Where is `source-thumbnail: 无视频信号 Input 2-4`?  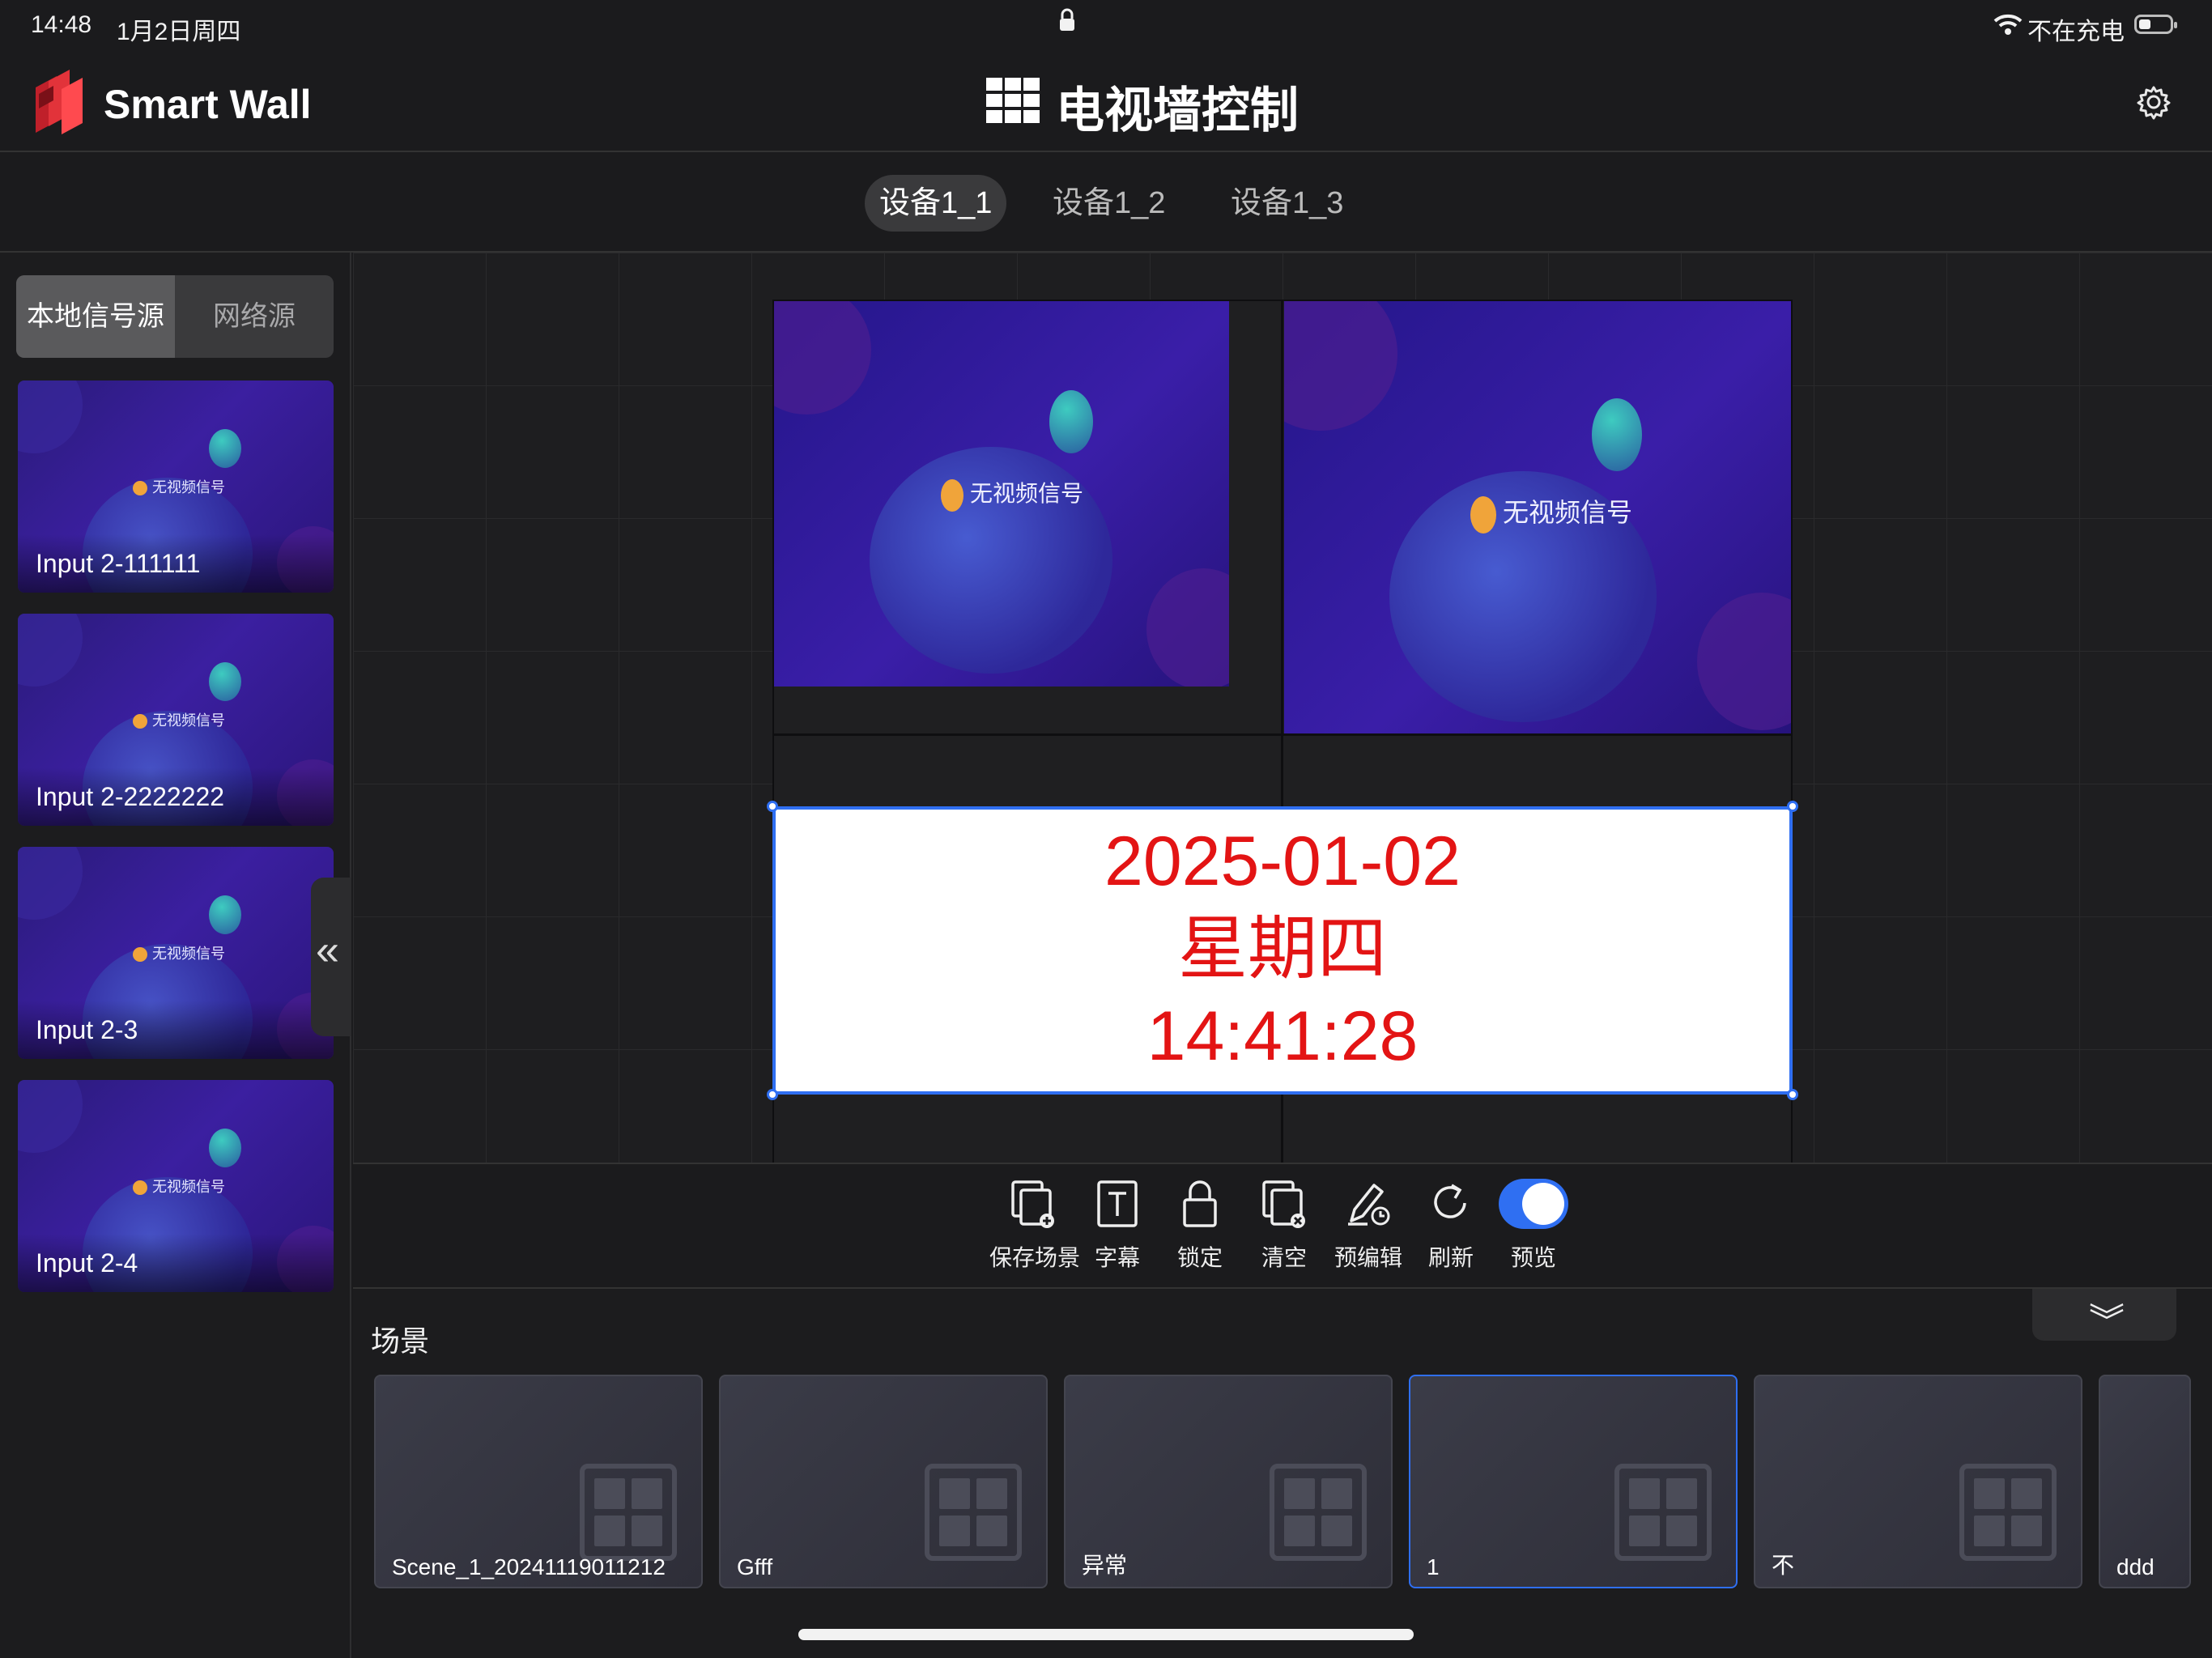
source-thumbnail: 无视频信号 Input 2-4 is located at coordinates (176, 1186).